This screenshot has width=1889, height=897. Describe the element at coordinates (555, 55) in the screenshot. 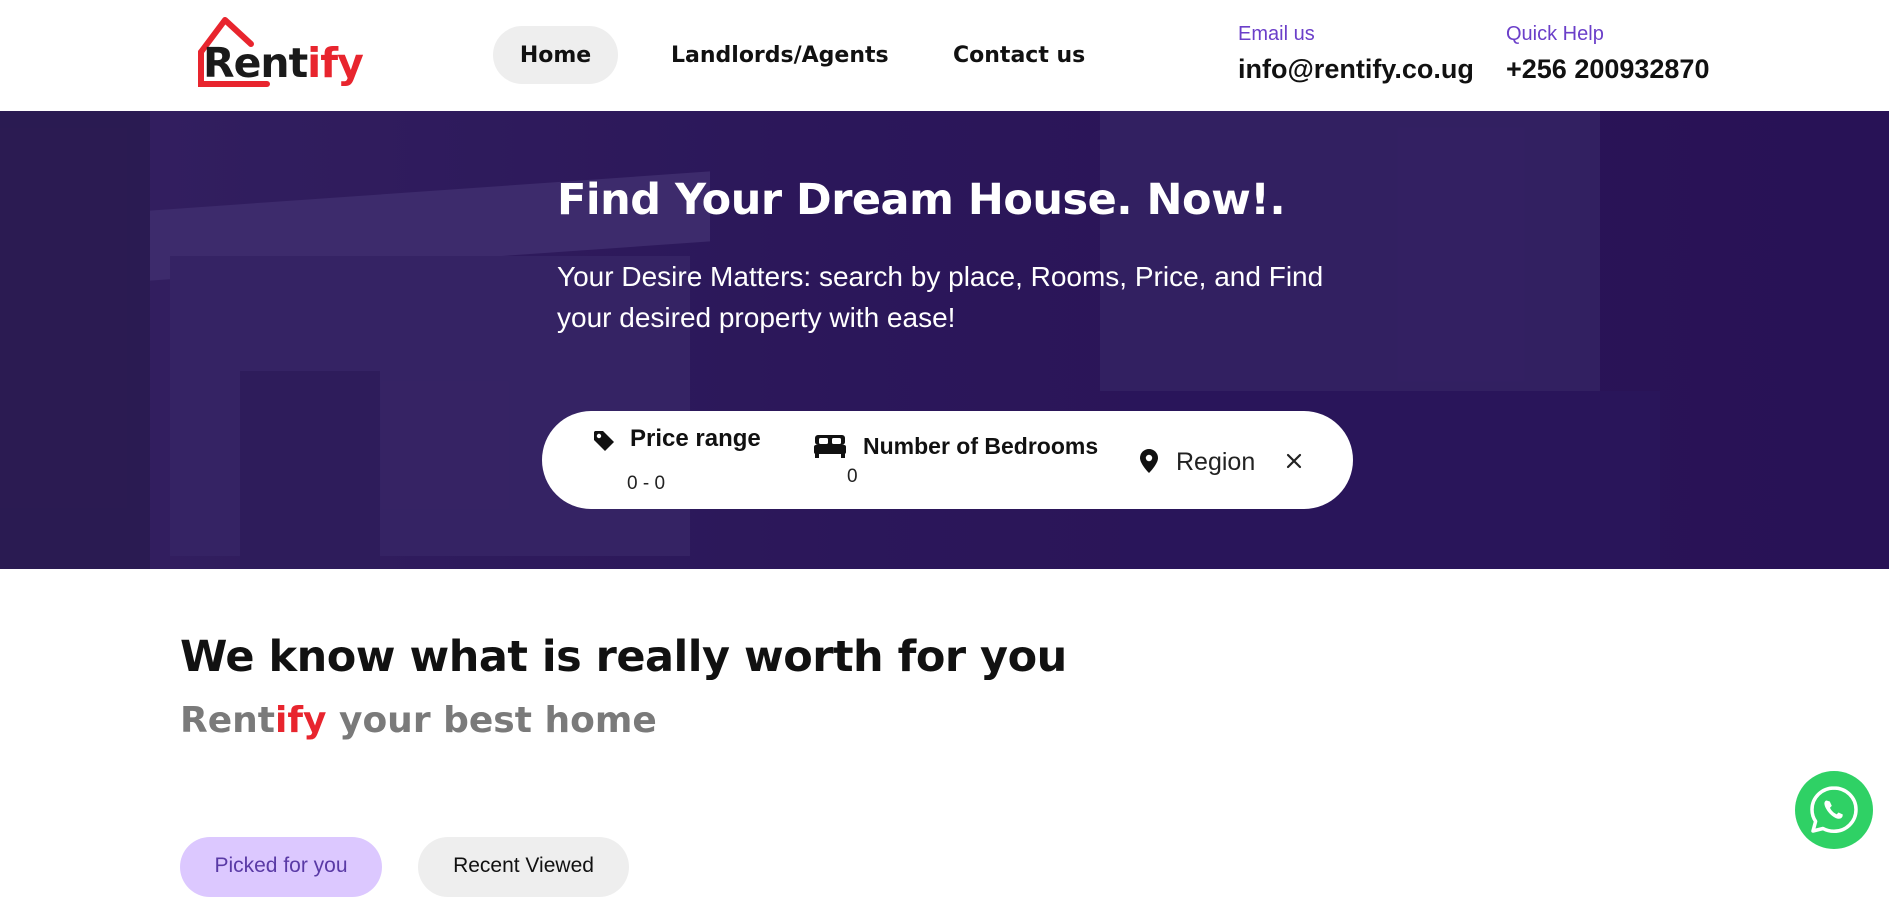

I see `nav-home: Home` at that location.